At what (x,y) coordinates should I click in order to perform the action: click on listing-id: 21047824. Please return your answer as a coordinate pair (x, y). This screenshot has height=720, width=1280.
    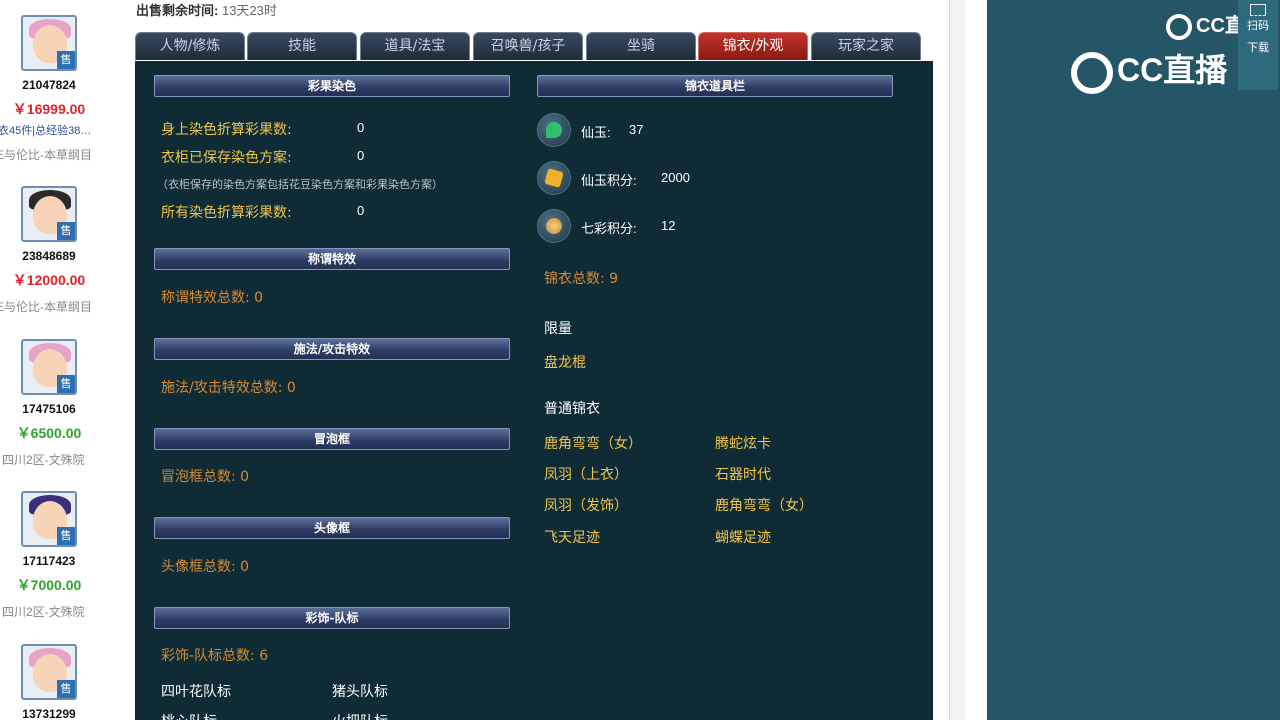
    Looking at the image, I should click on (49, 85).